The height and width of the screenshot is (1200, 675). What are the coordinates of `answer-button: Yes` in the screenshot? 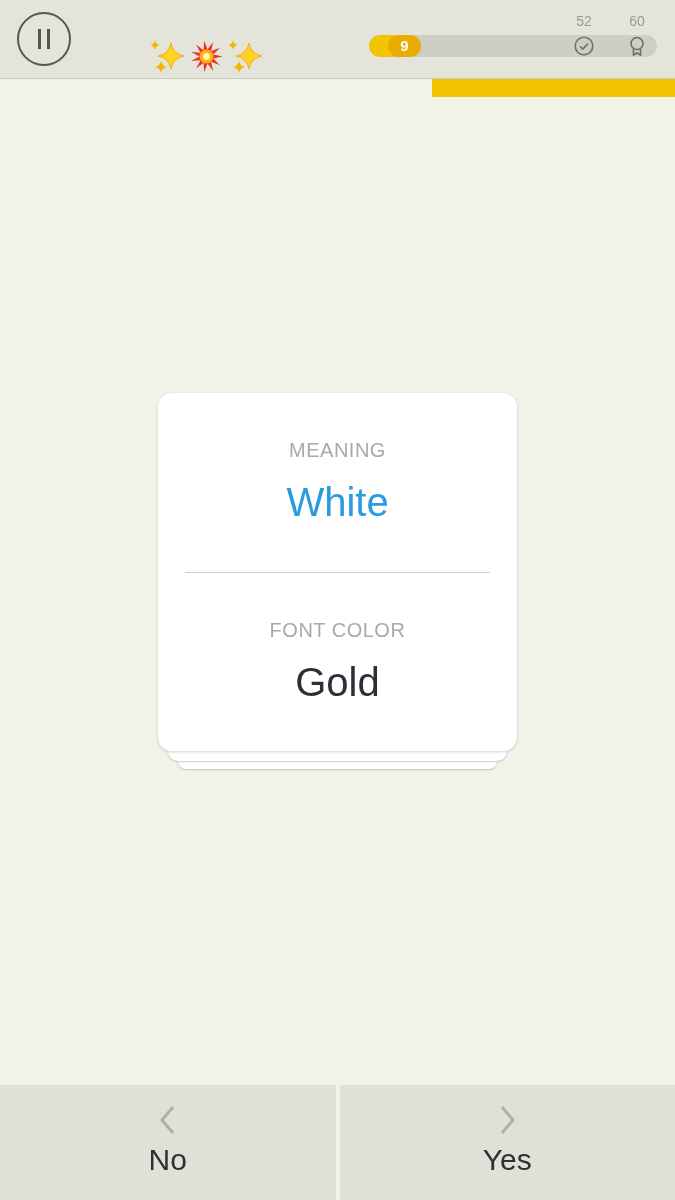 It's located at (507, 1142).